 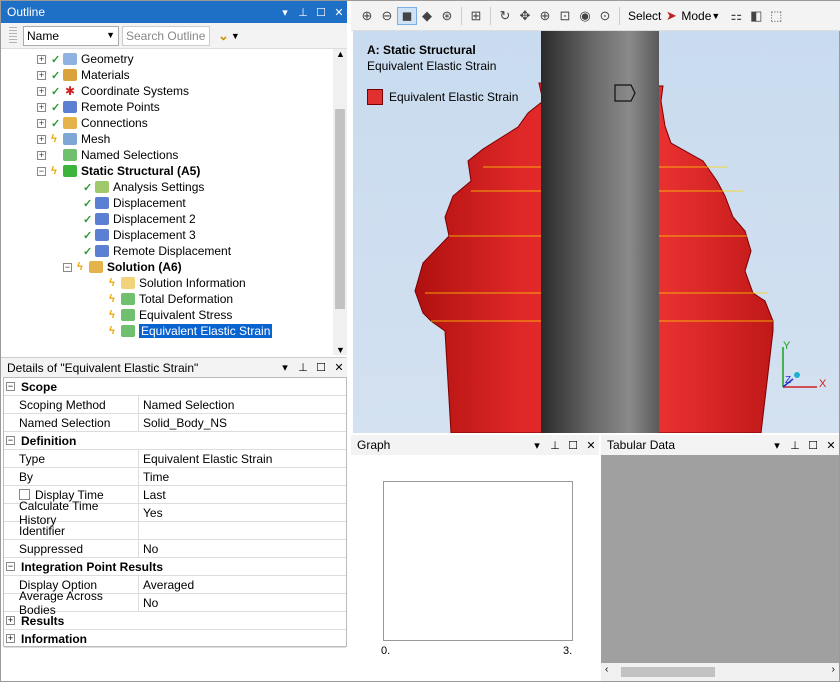 What do you see at coordinates (85, 59) in the screenshot?
I see `tree-item-geometry: + ✓ Geometry` at bounding box center [85, 59].